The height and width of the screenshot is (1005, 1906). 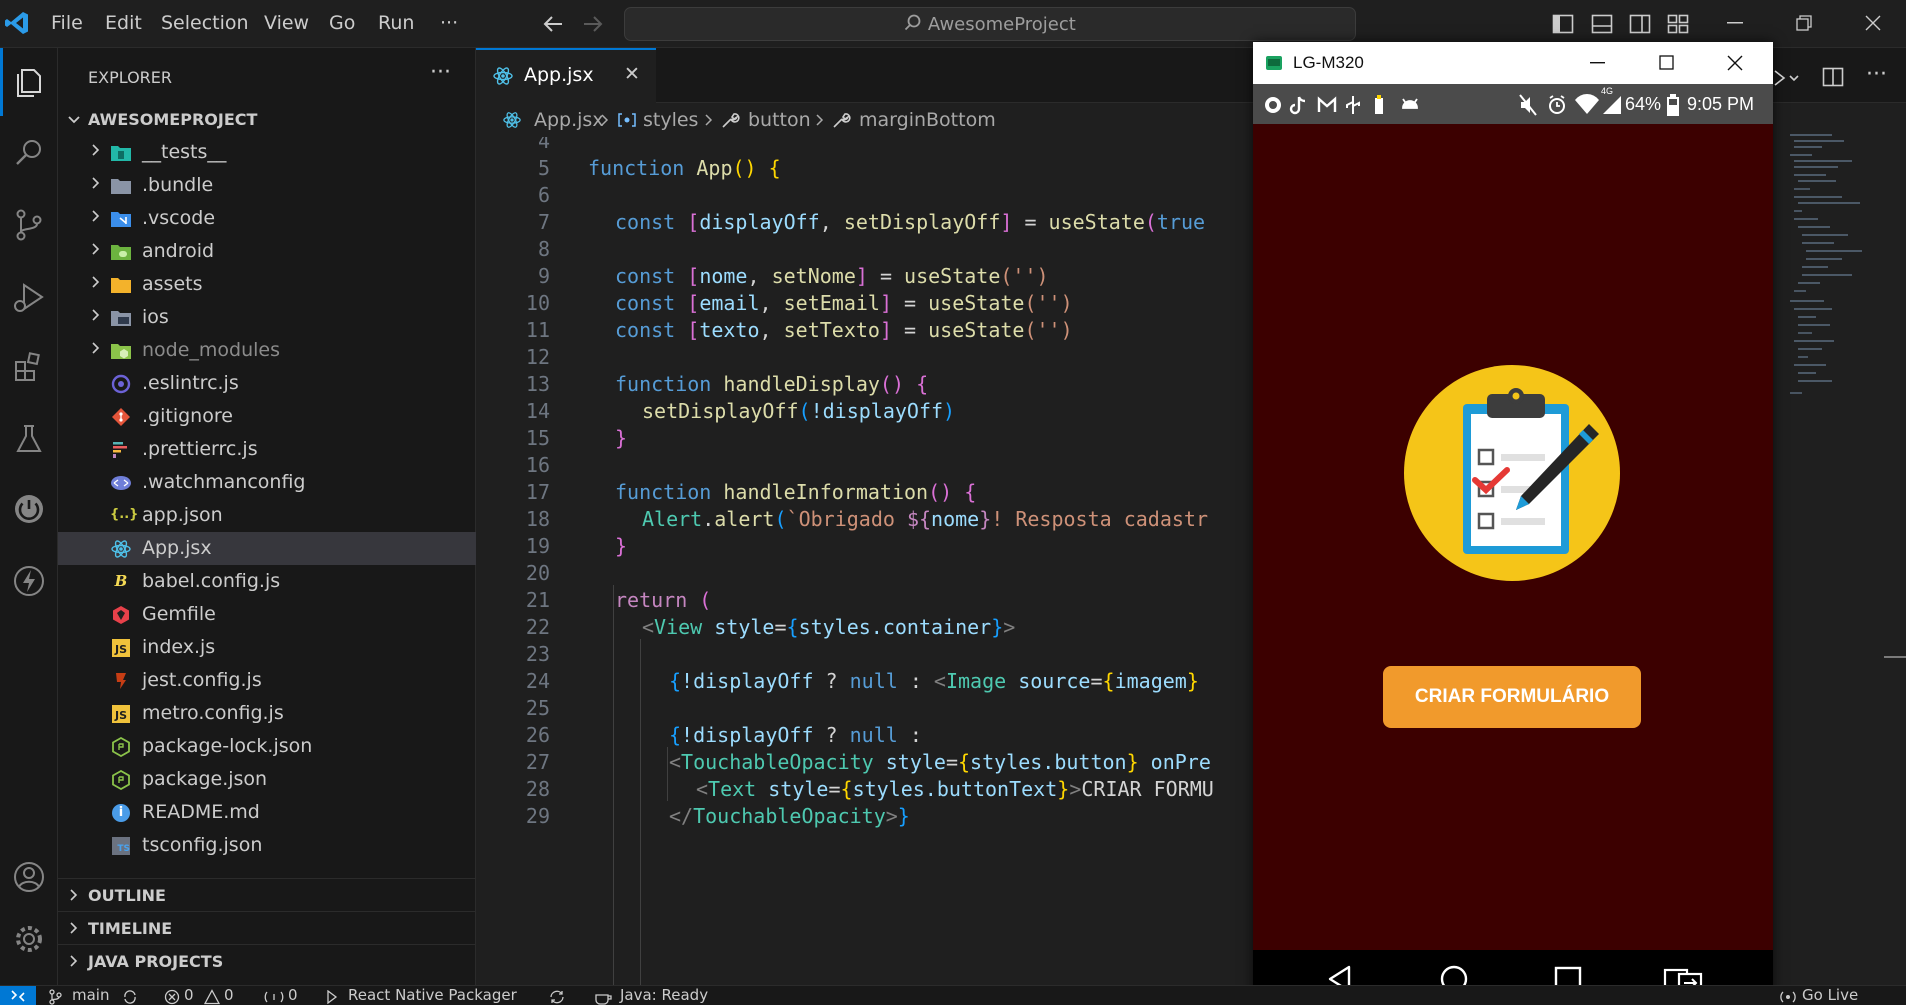 I want to click on android-folder-icon, so click(x=121, y=252).